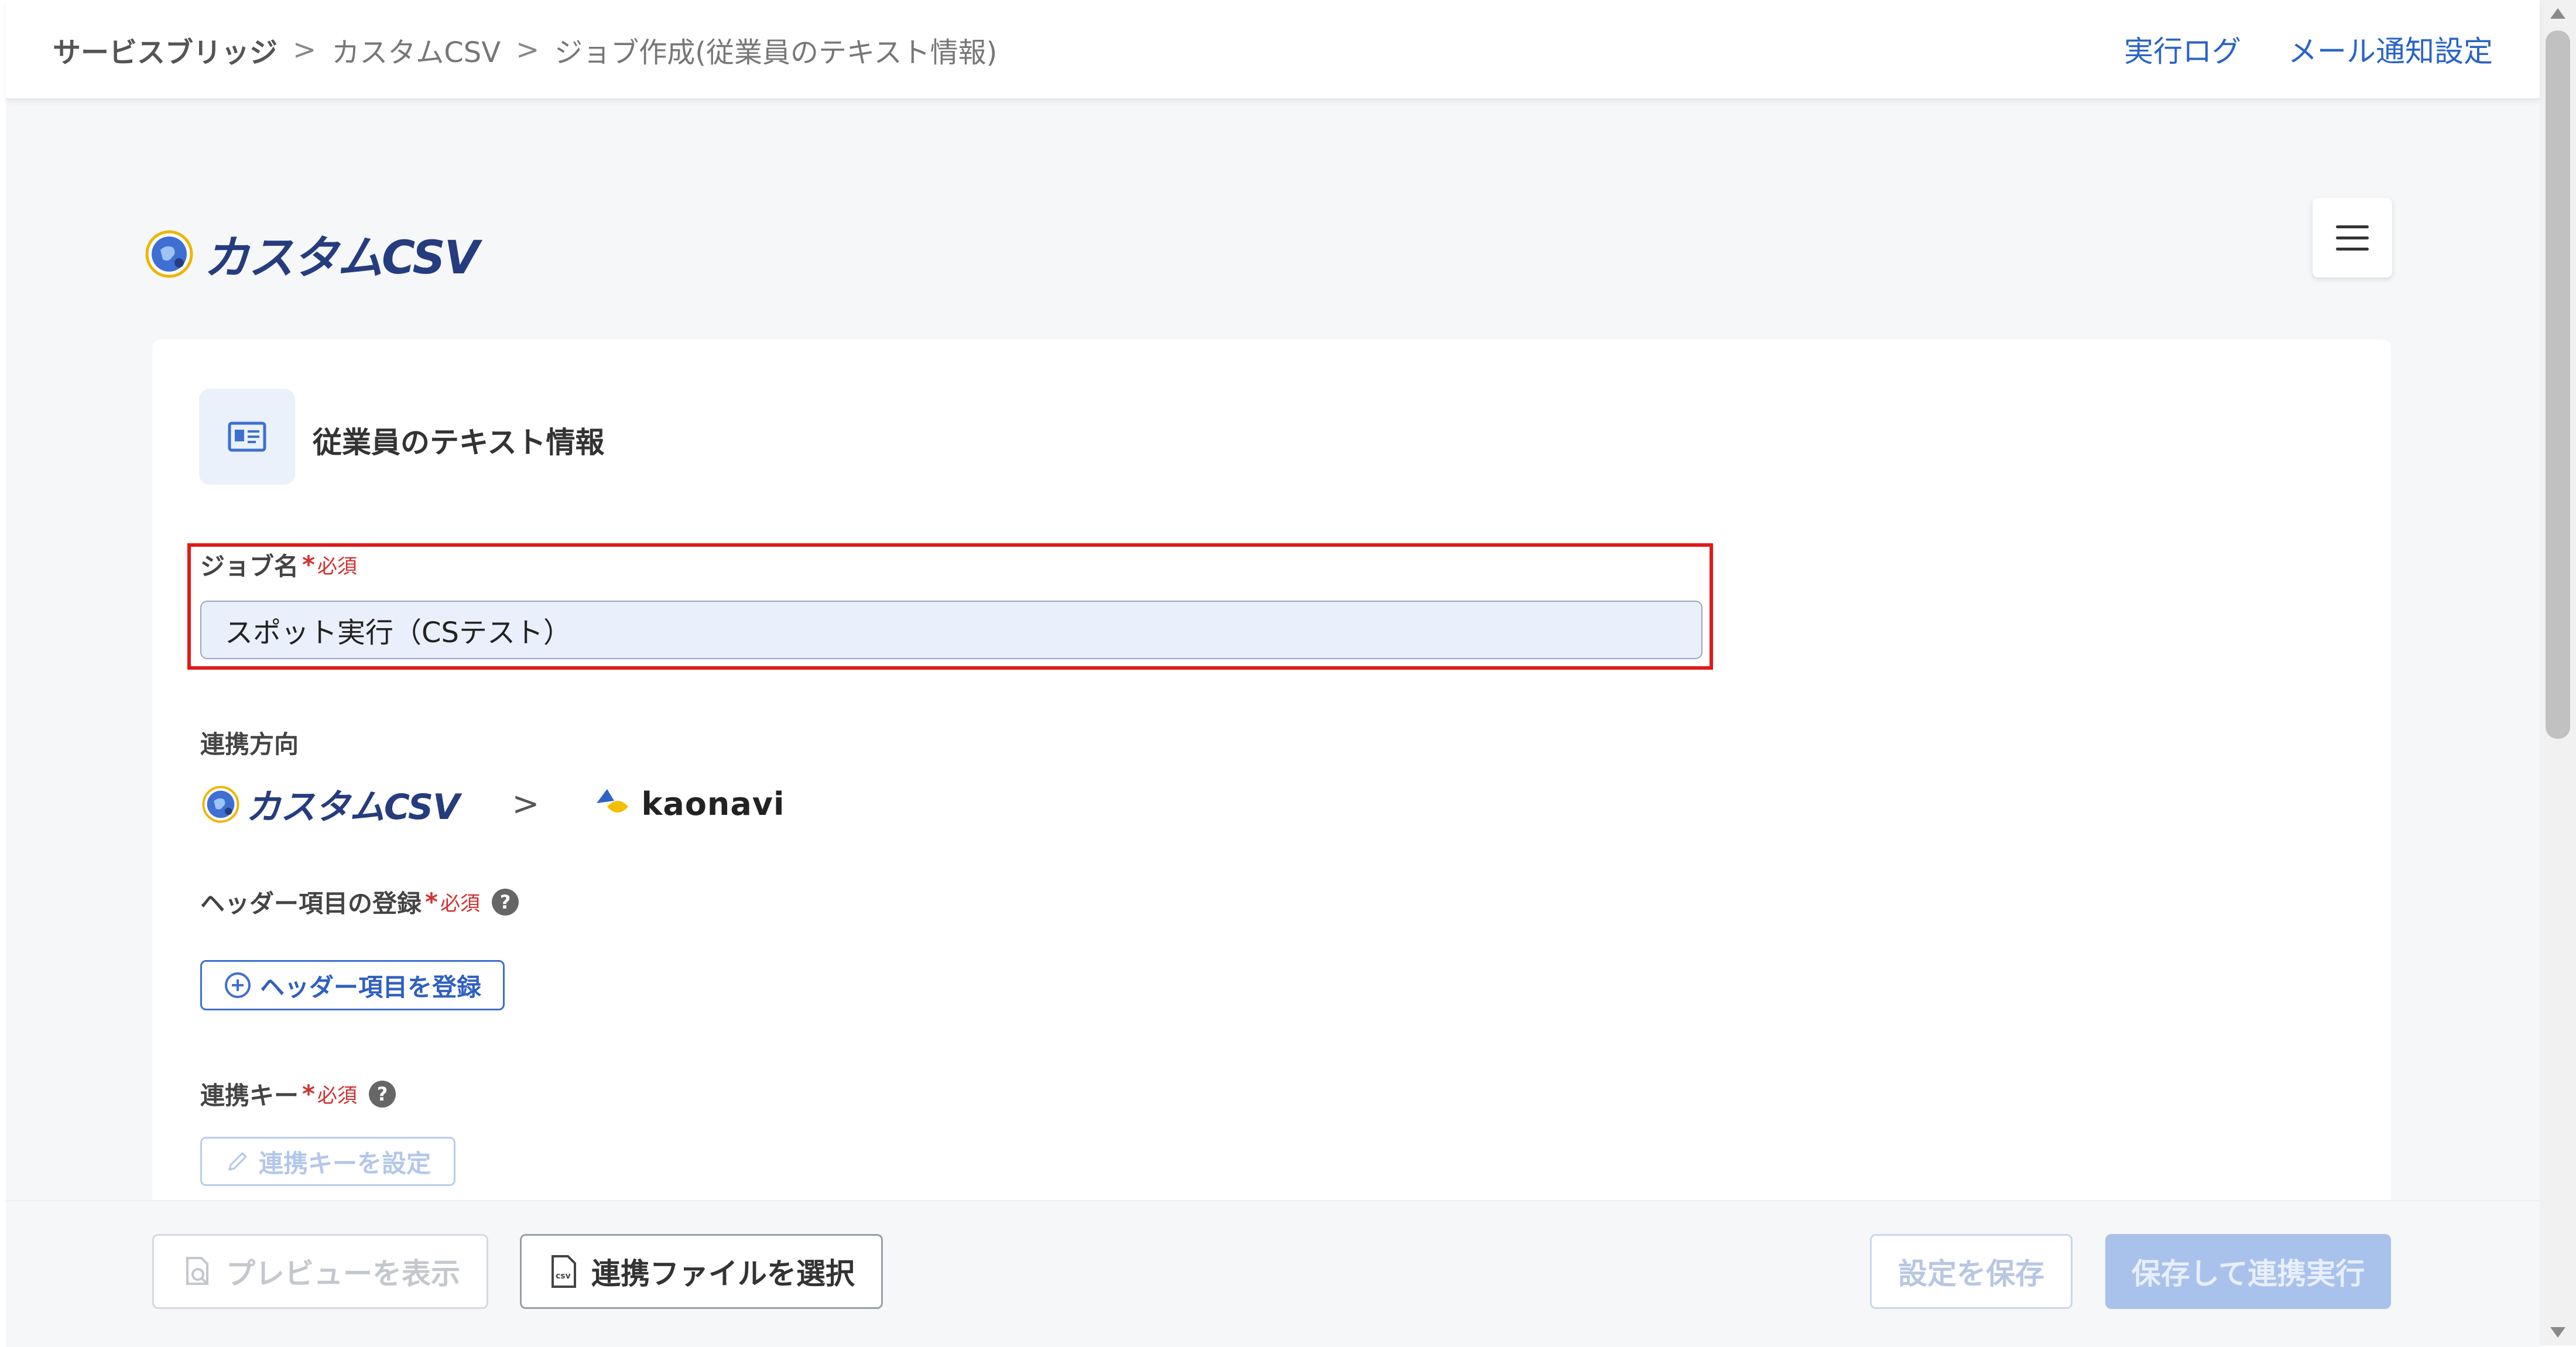 The height and width of the screenshot is (1347, 2576). I want to click on scrollbar-thumb, so click(2558, 385).